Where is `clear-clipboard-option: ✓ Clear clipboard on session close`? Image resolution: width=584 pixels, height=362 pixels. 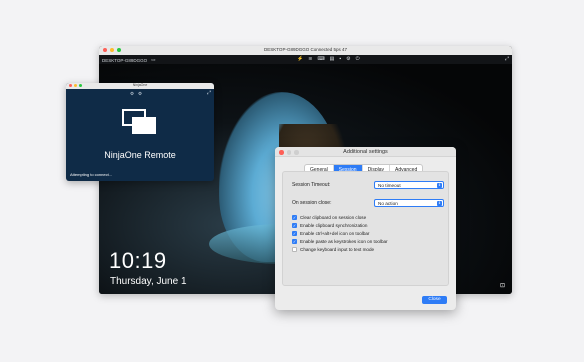
clear-clipboard-option: ✓ Clear clipboard on session close is located at coordinates (329, 217).